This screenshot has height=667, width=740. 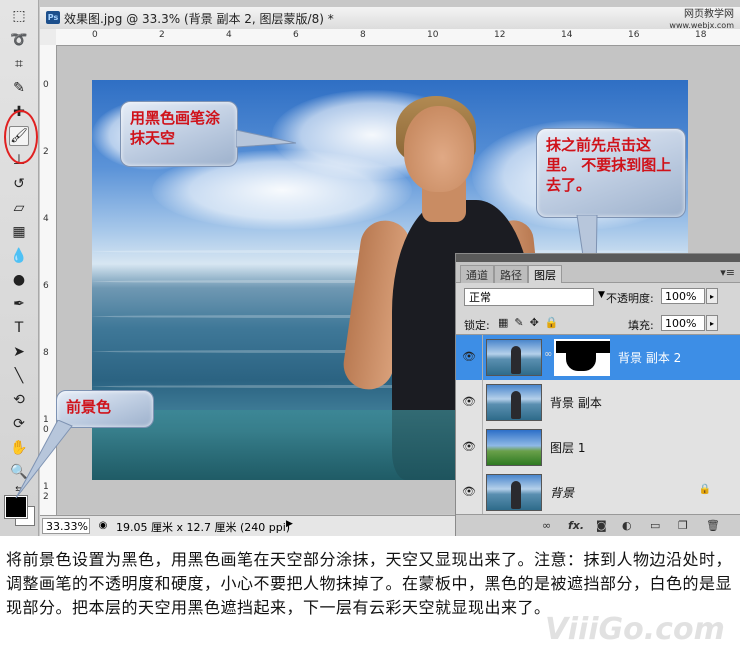 I want to click on tab-channels: 通道, so click(x=477, y=274).